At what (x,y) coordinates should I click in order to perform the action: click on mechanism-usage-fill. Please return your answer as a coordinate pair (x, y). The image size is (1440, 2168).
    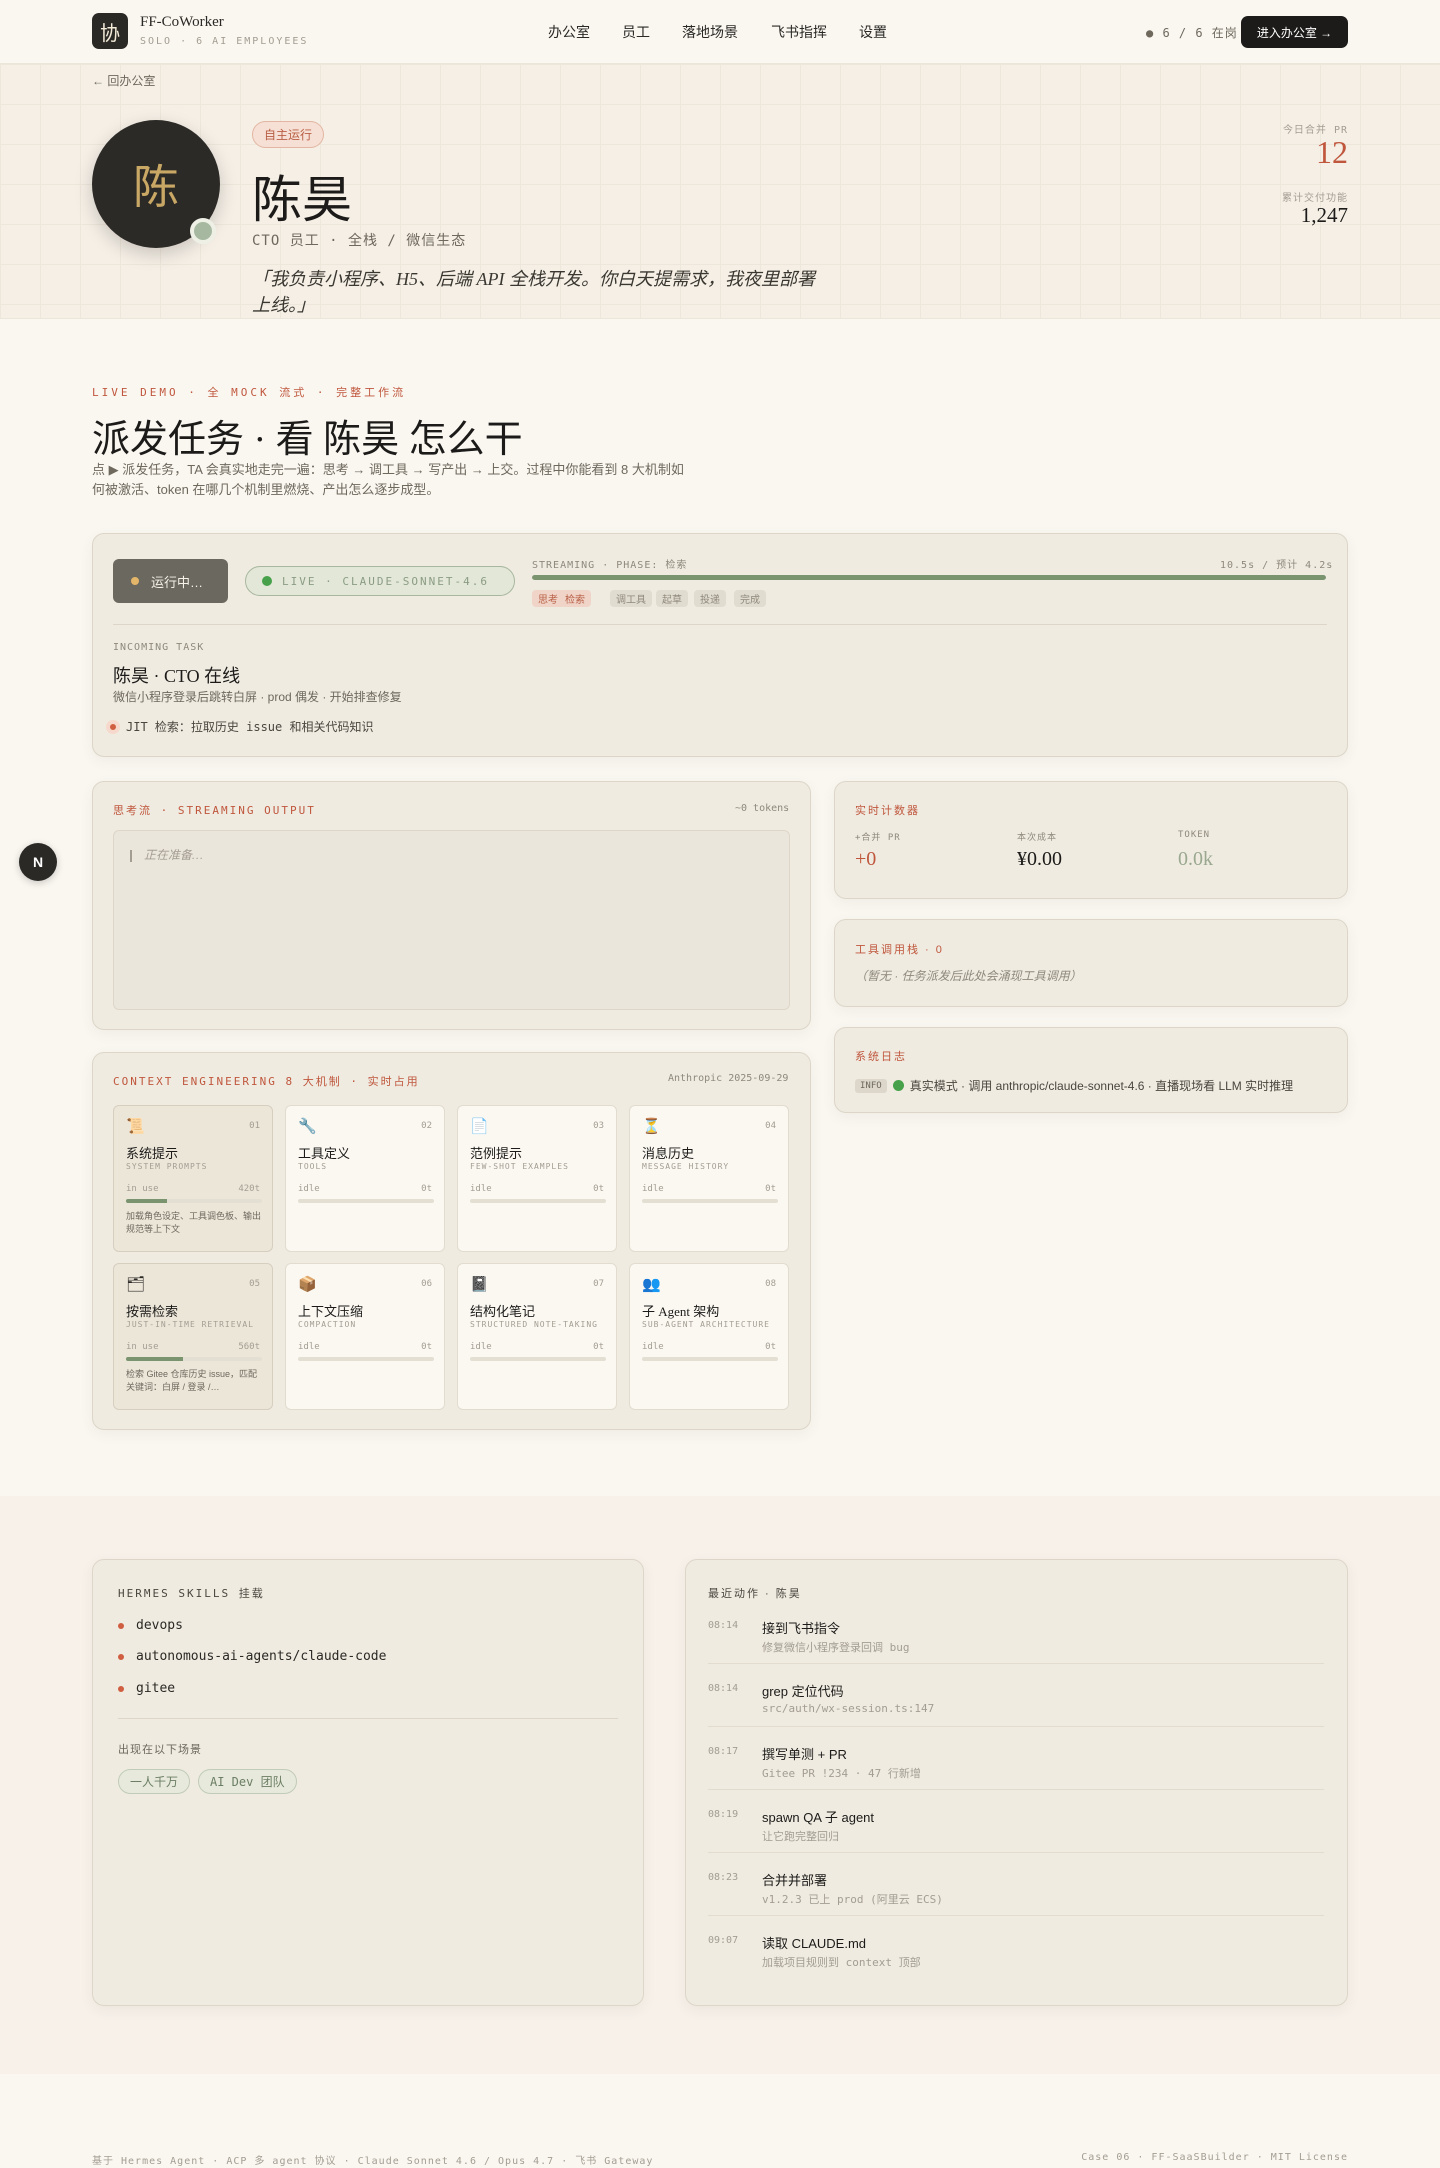
    Looking at the image, I should click on (155, 1359).